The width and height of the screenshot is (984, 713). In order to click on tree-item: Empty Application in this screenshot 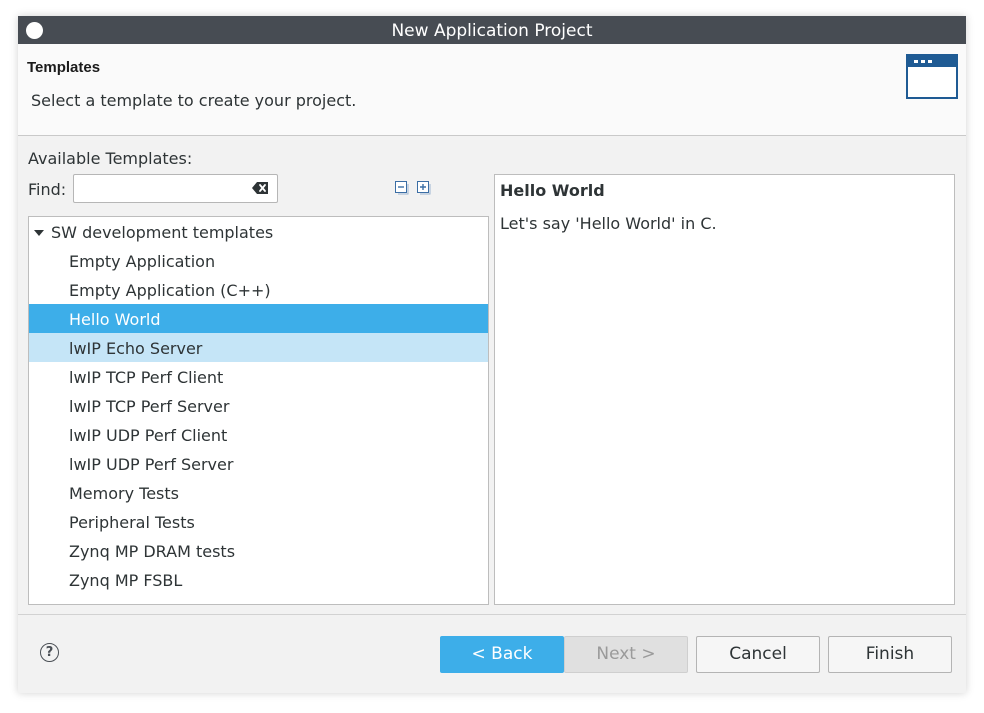, I will do `click(258, 260)`.